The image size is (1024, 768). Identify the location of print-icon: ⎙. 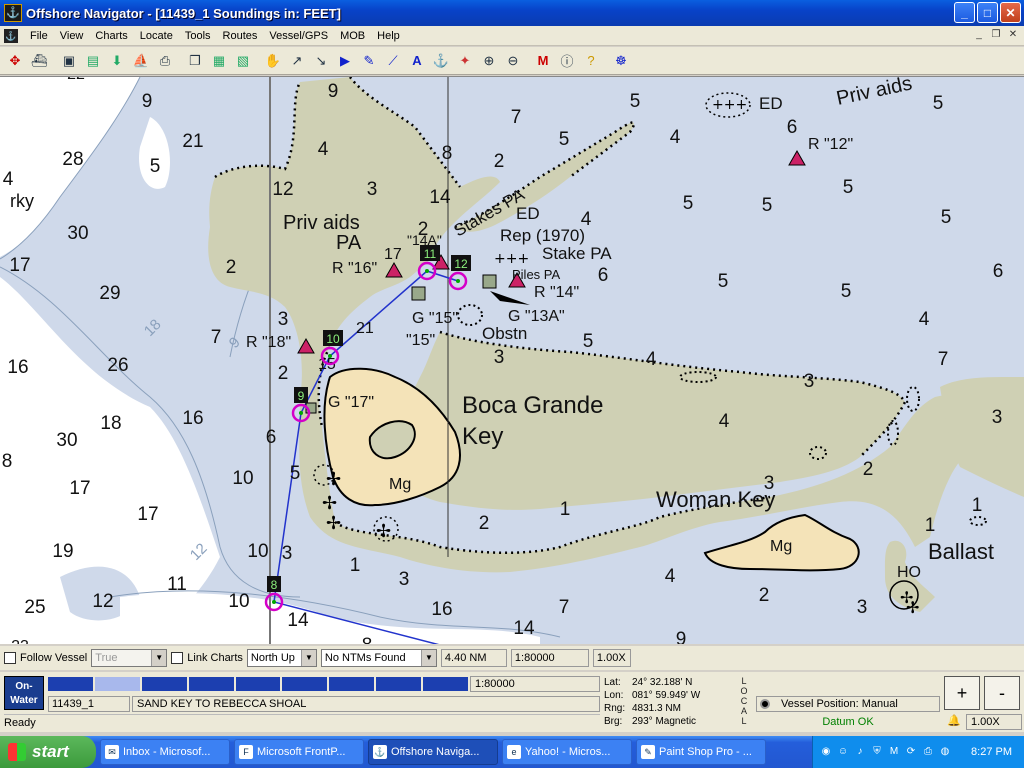
(165, 61).